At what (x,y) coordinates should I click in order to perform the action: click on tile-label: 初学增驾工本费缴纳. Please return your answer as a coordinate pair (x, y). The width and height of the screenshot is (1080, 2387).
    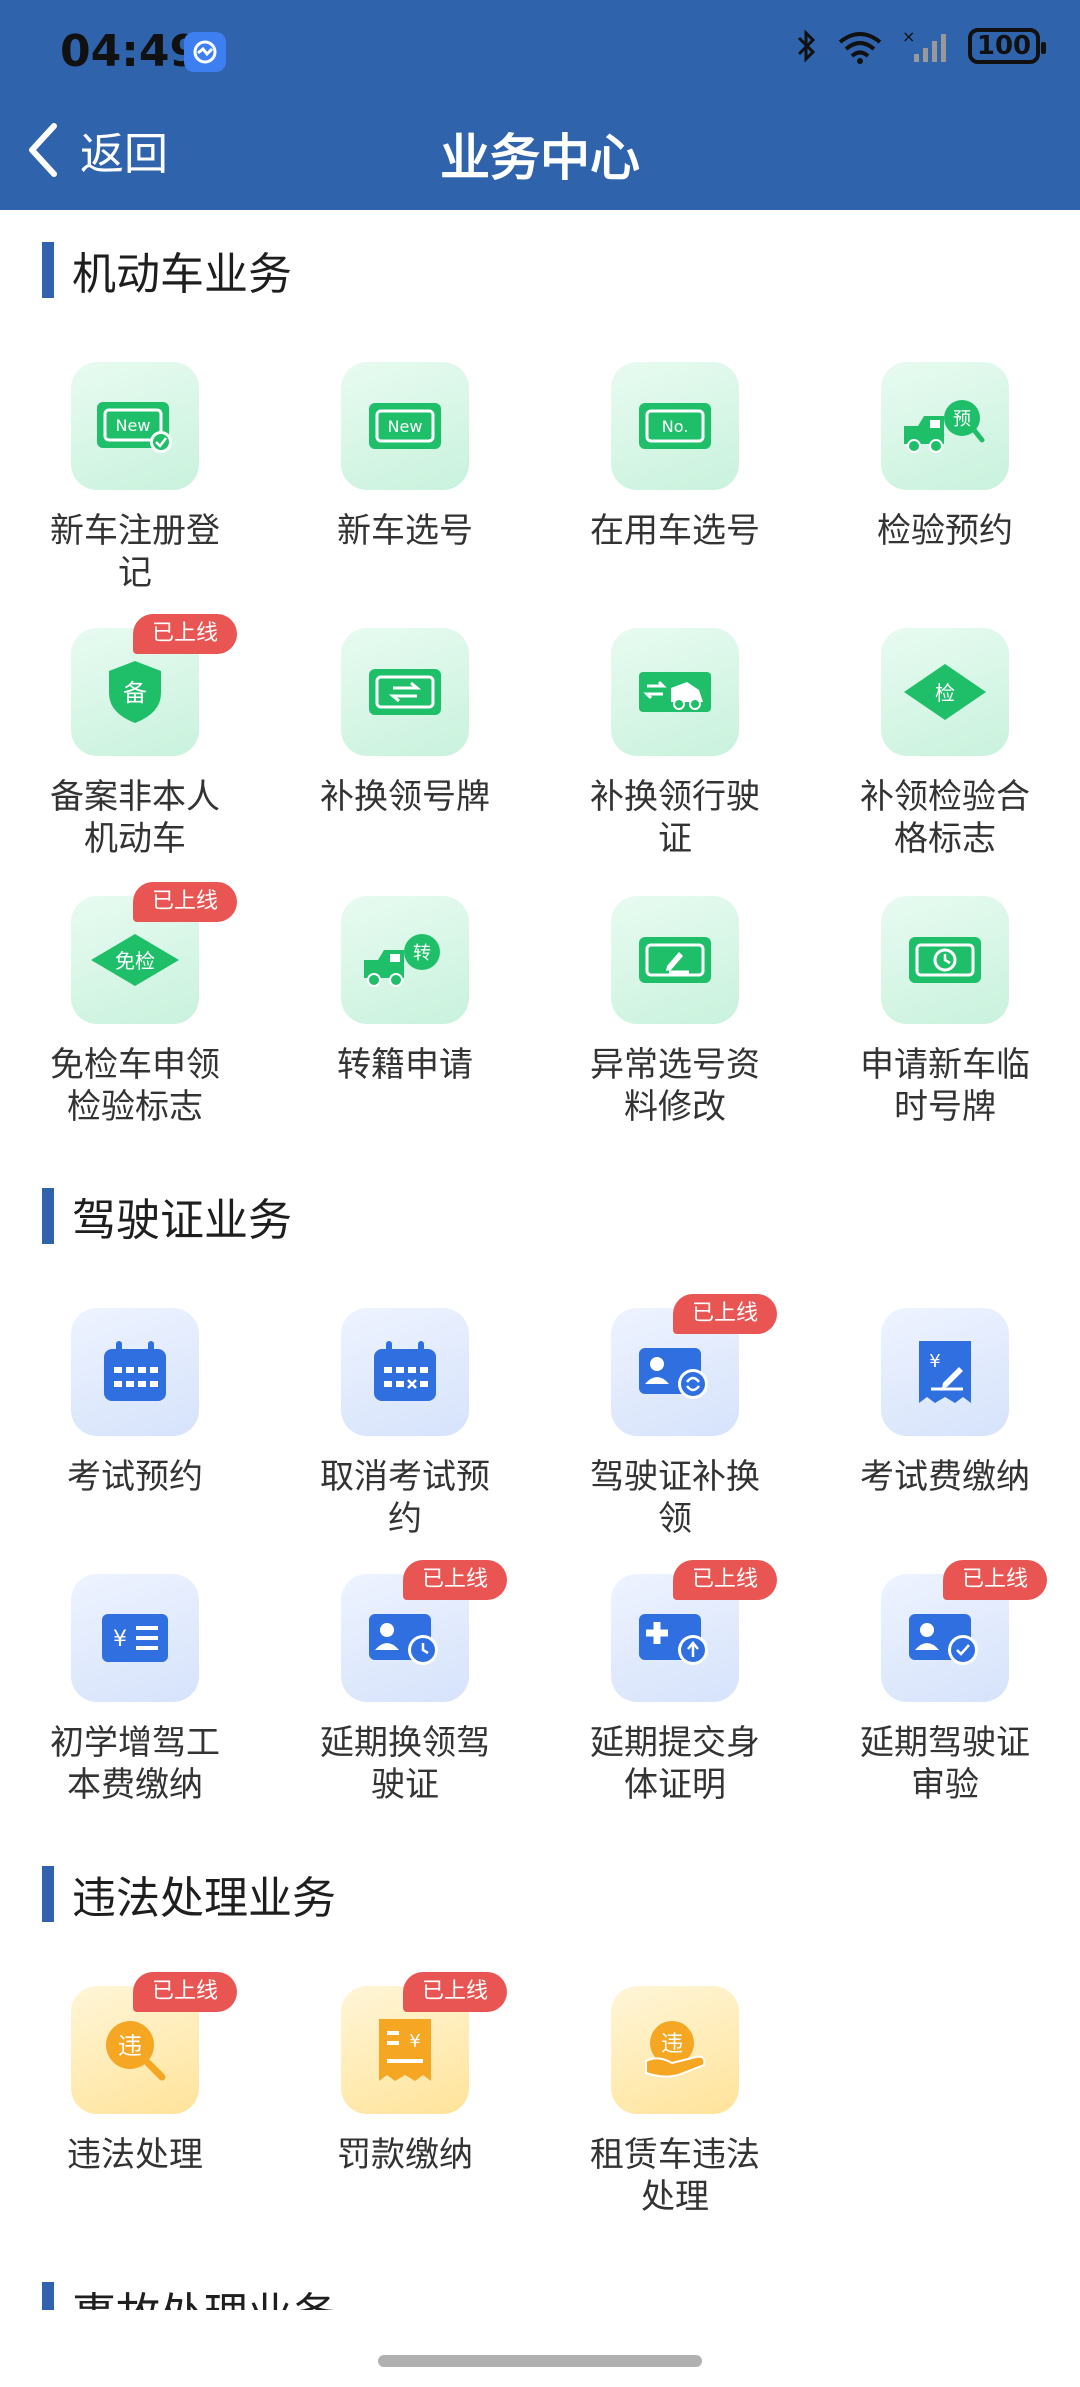
    Looking at the image, I should click on (135, 1764).